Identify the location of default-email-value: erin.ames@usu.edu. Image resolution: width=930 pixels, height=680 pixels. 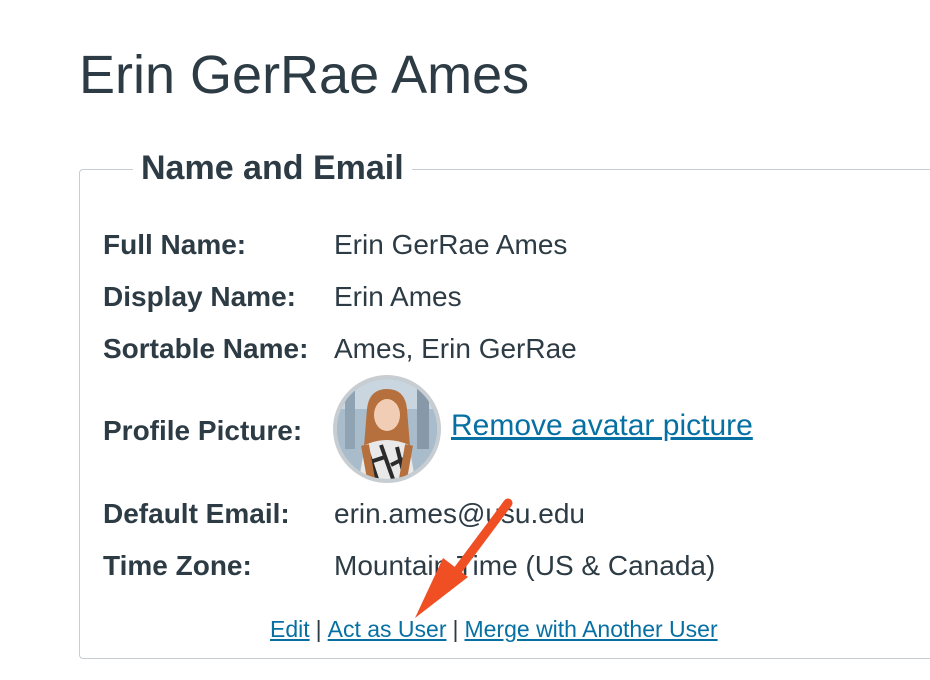
(460, 513).